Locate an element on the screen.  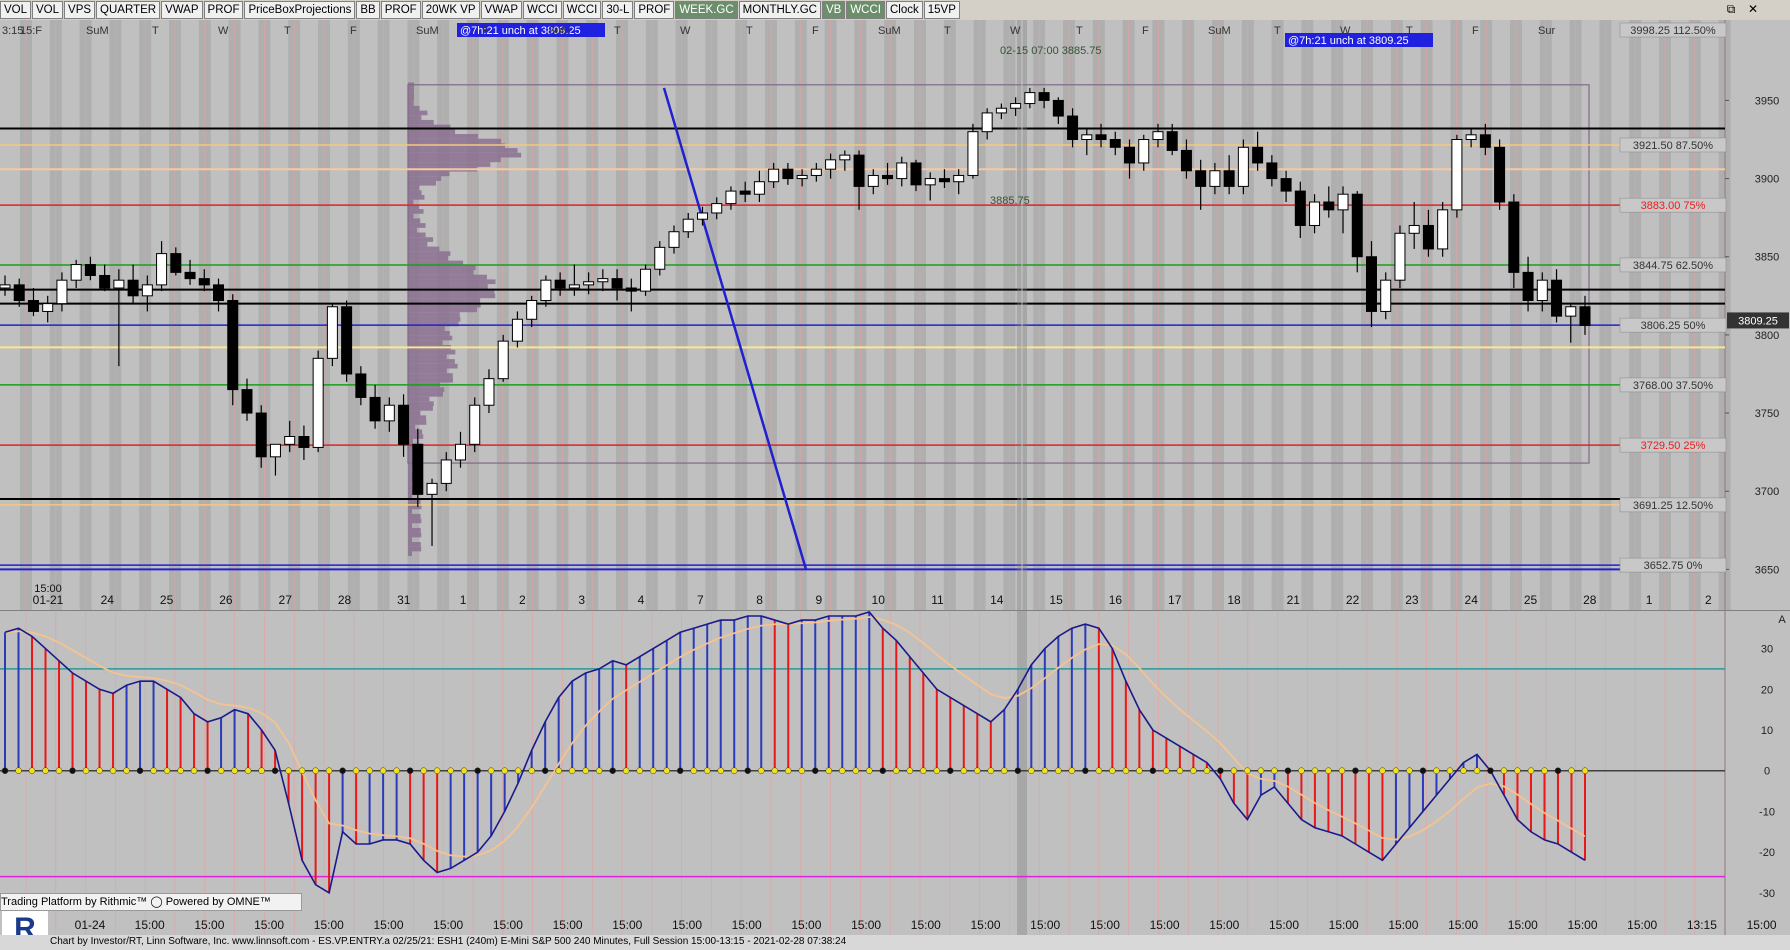
day-label: T is located at coordinates (749, 31).